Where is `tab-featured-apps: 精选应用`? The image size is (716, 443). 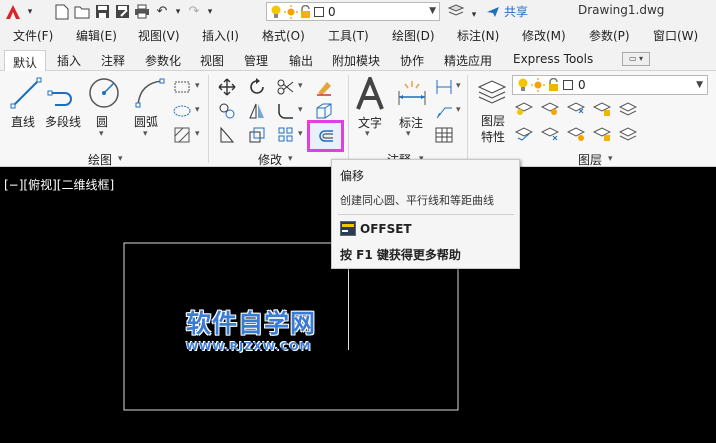
tab-featured-apps: 精选应用 is located at coordinates (468, 60).